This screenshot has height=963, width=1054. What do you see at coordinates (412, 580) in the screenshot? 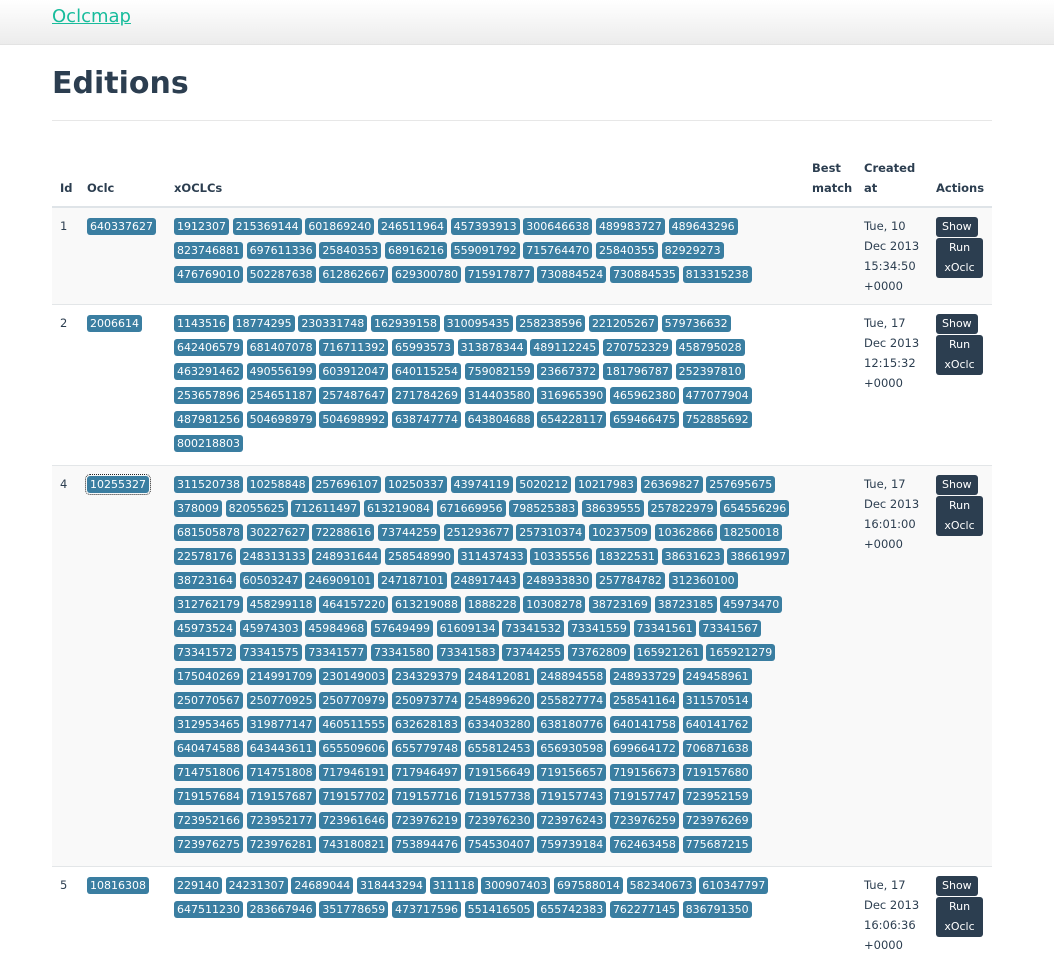
I see `xoclc-badge: 247187101` at bounding box center [412, 580].